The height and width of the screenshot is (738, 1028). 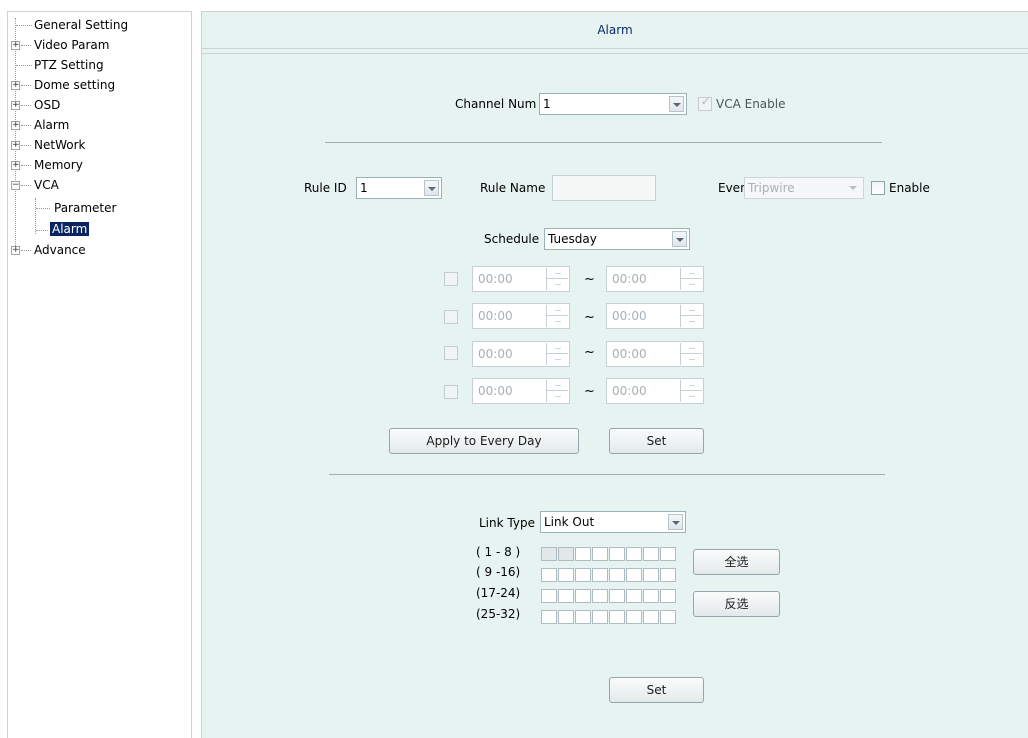 What do you see at coordinates (47, 105) in the screenshot?
I see `tree-item-osd: OSD` at bounding box center [47, 105].